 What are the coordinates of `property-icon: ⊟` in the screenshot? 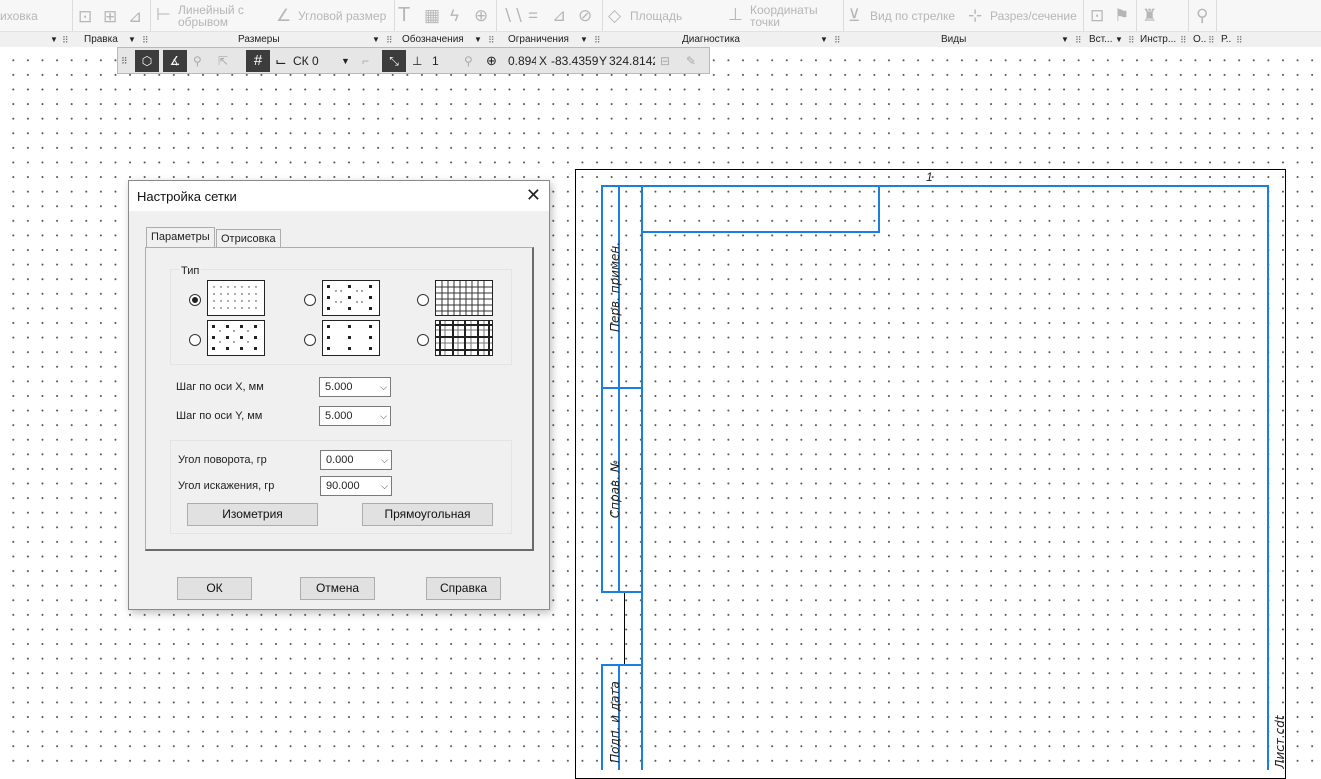 It's located at (668, 61).